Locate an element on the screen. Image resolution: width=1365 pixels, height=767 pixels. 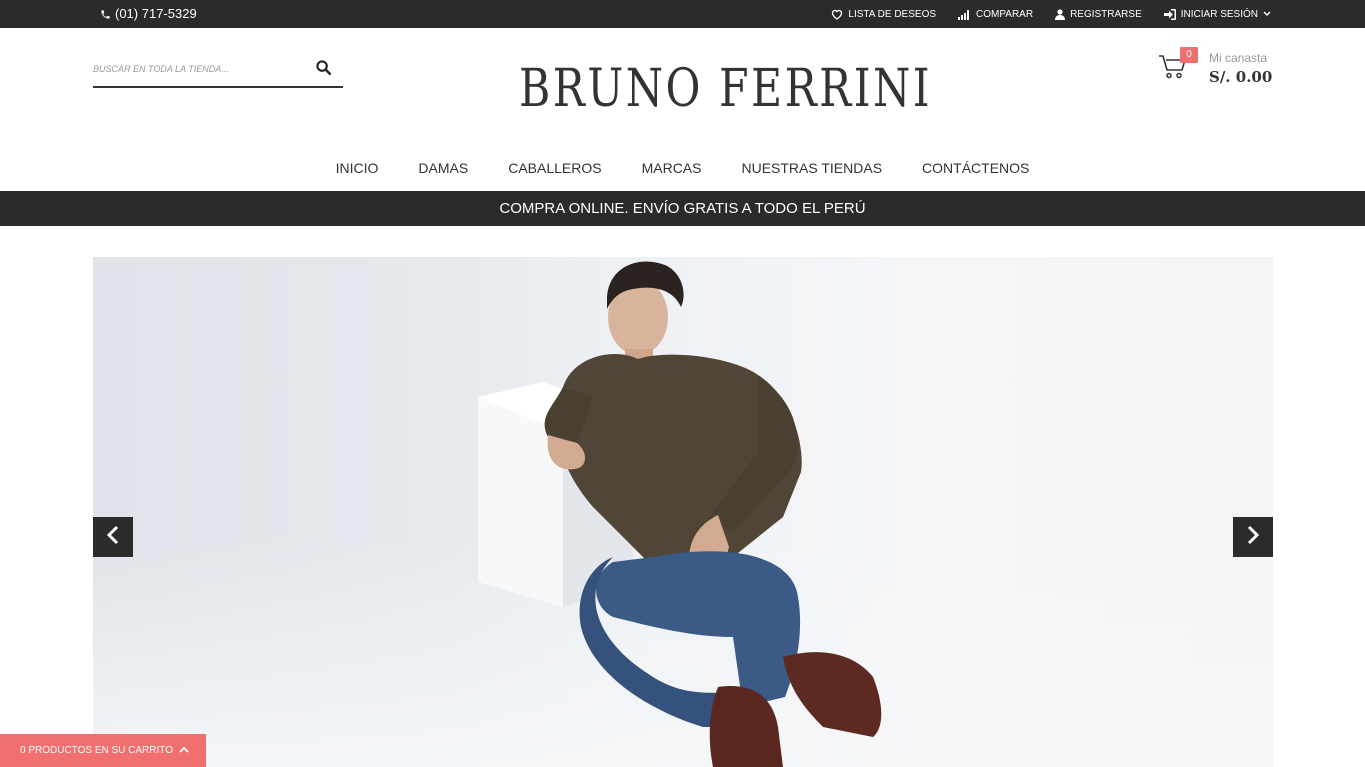
user-icon is located at coordinates (1060, 14).